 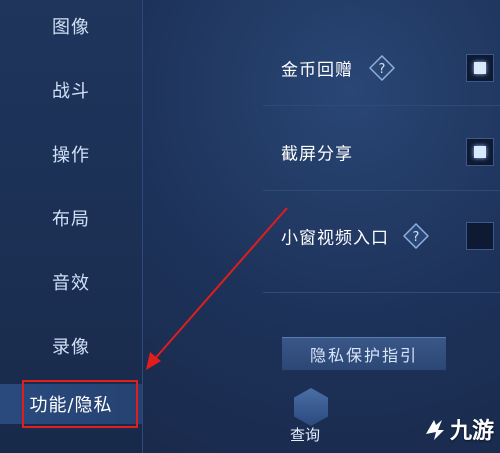 I want to click on mini-window-video-checkbox, so click(x=480, y=236).